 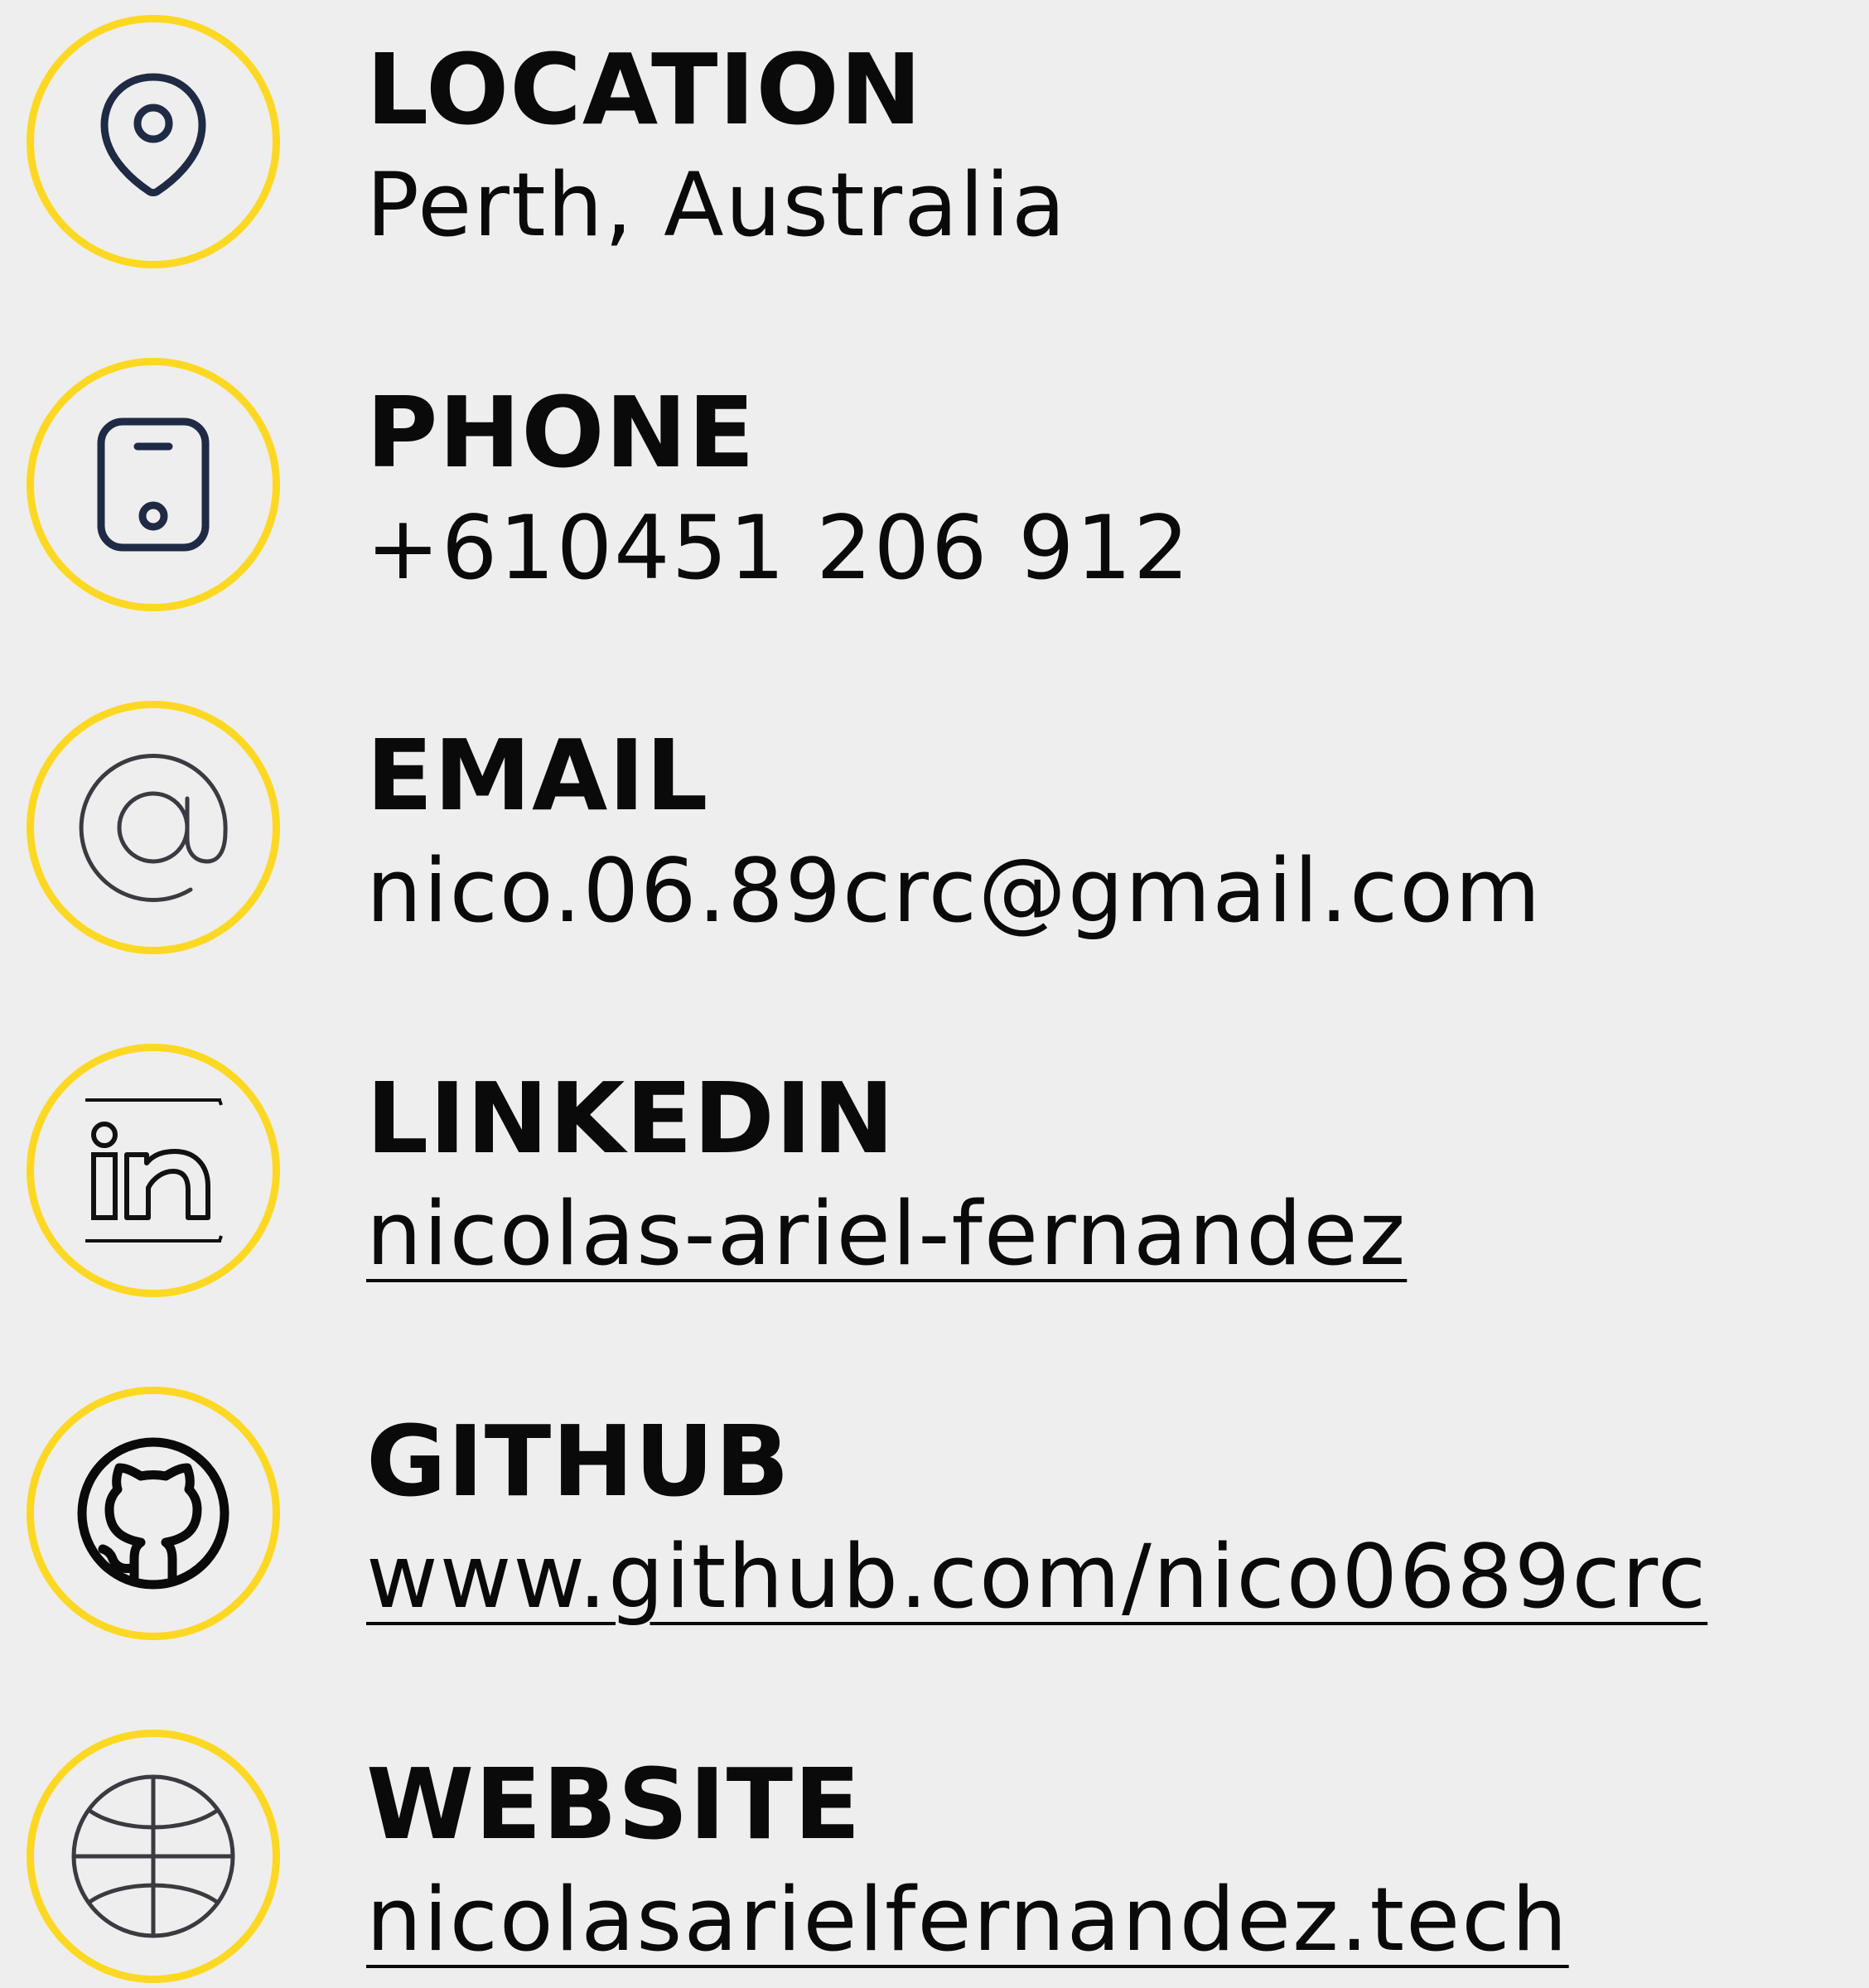 What do you see at coordinates (1036, 1577) in the screenshot?
I see `github-link: www.github.com/nico0689crc` at bounding box center [1036, 1577].